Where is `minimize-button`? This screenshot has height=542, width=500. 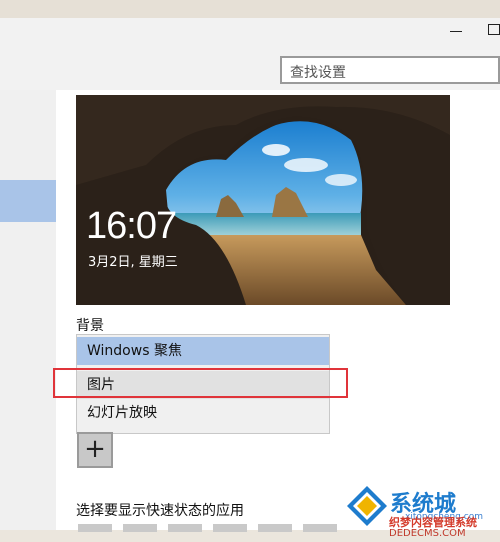 minimize-button is located at coordinates (456, 28).